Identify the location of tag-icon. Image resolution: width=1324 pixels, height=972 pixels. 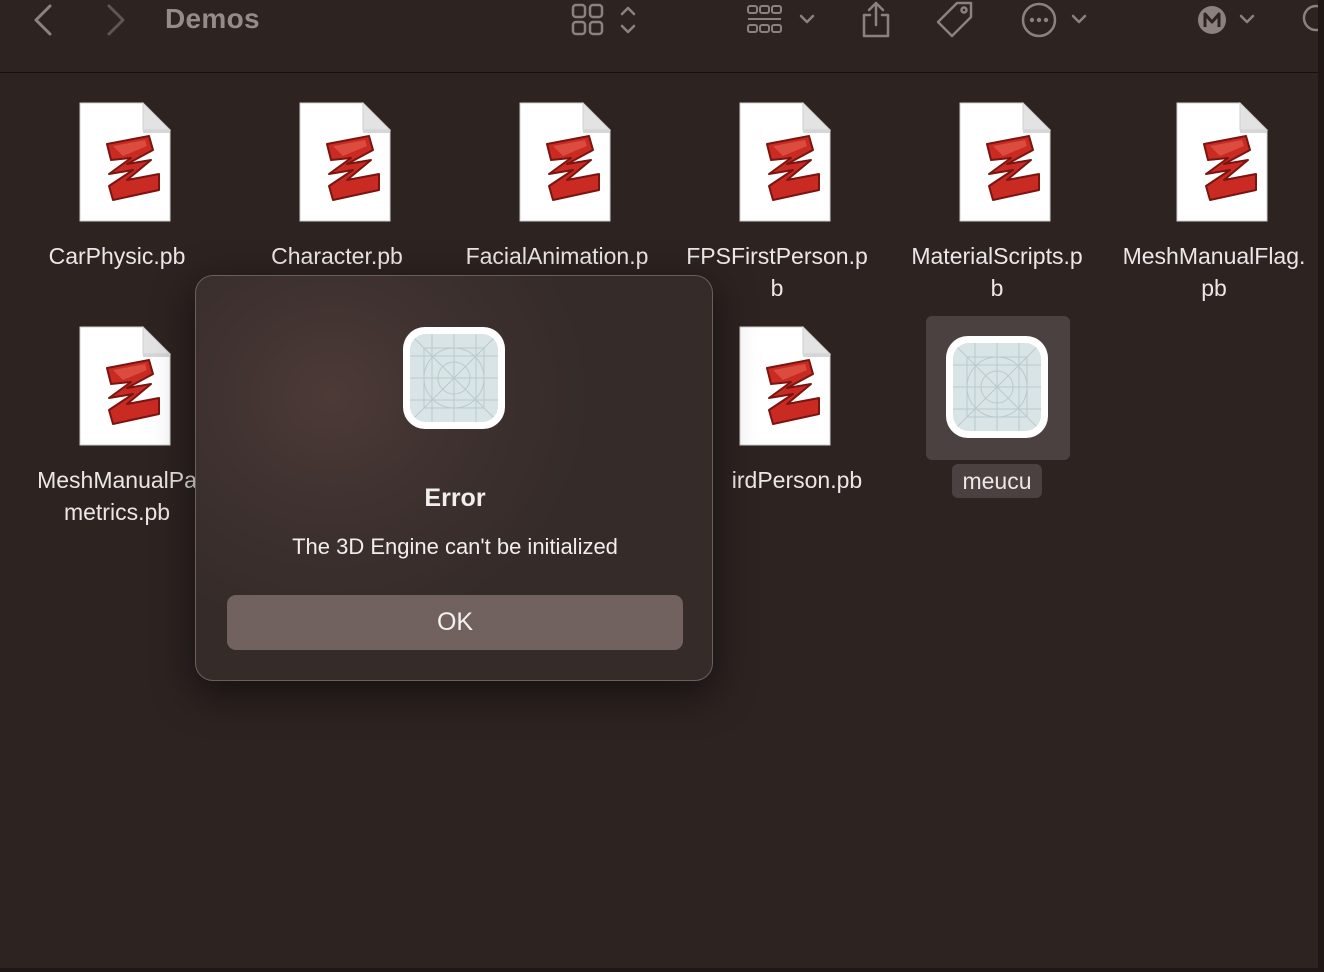
(955, 20).